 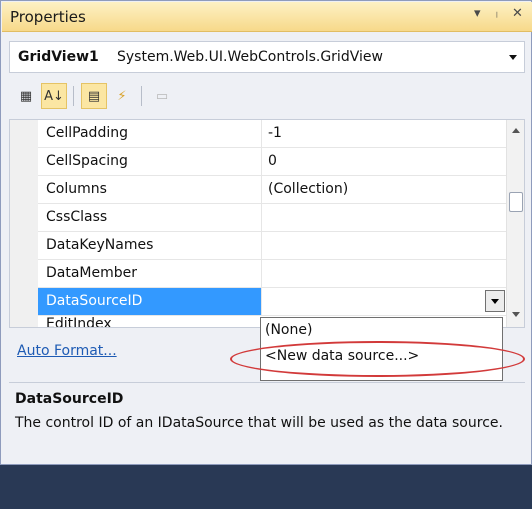 What do you see at coordinates (517, 13) in the screenshot?
I see `close-icon: ✕` at bounding box center [517, 13].